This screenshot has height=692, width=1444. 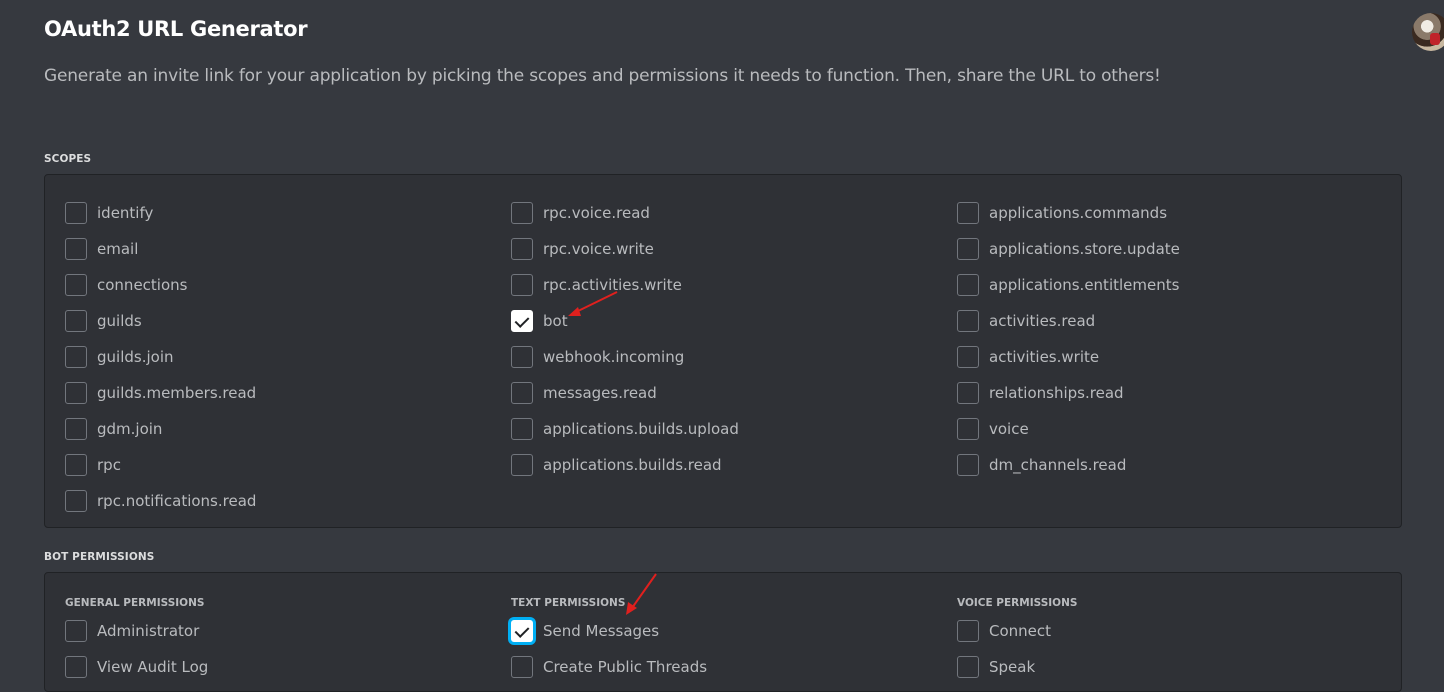 I want to click on checkbox-row-rpc-voice-read: rpc.voice.read, so click(x=625, y=213).